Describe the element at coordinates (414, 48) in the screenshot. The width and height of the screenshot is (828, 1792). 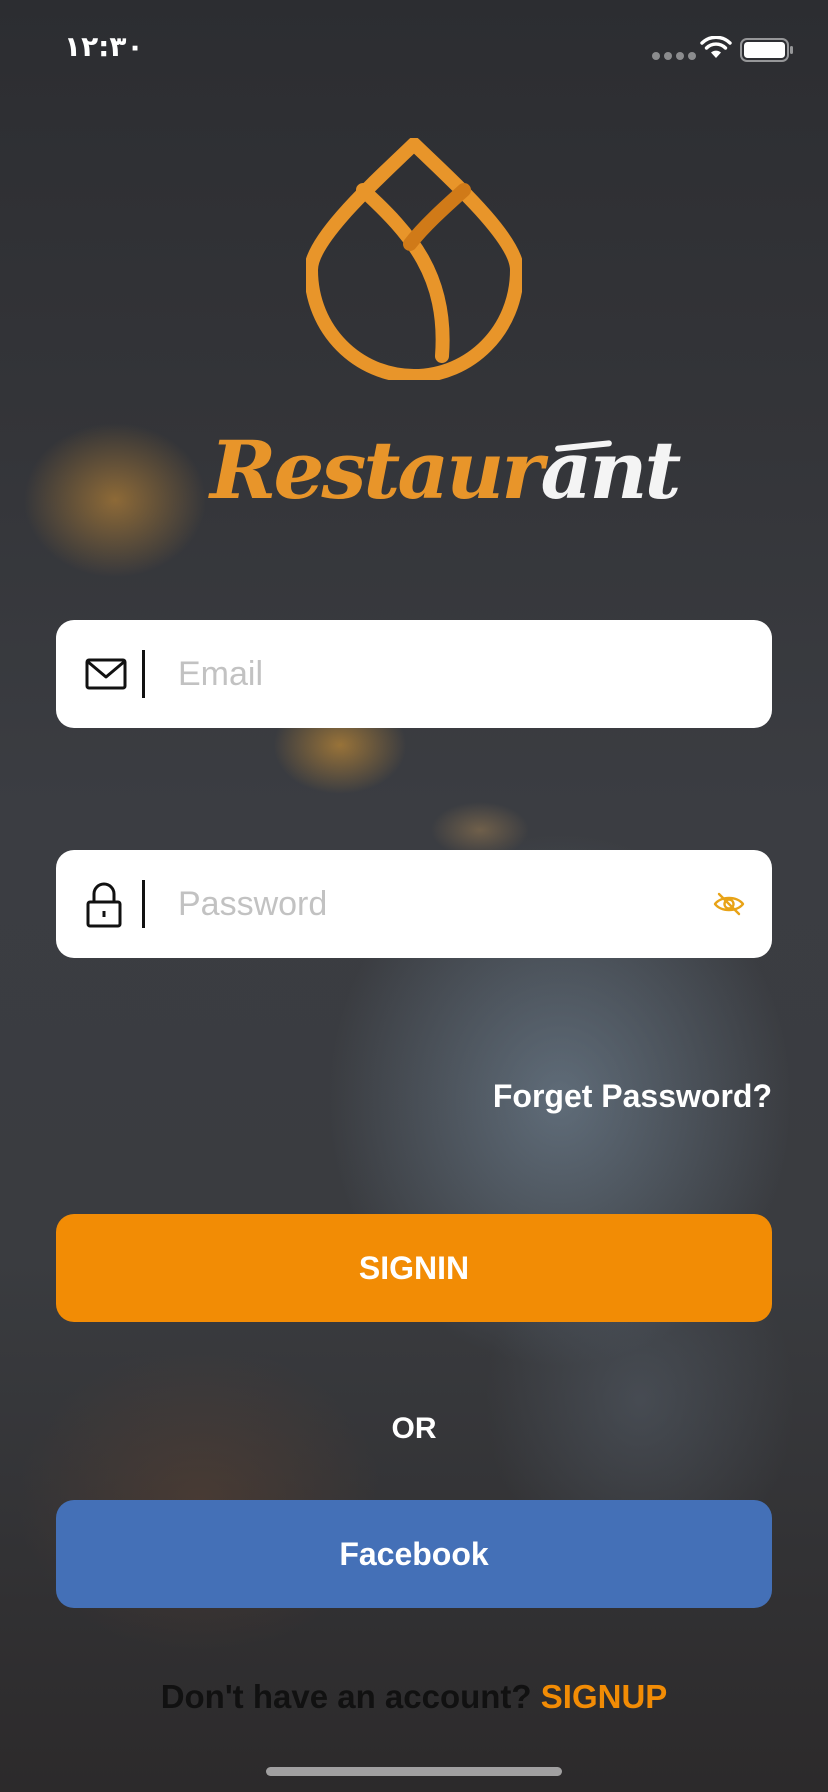
I see `status-bar: ۱۲:۳۰` at that location.